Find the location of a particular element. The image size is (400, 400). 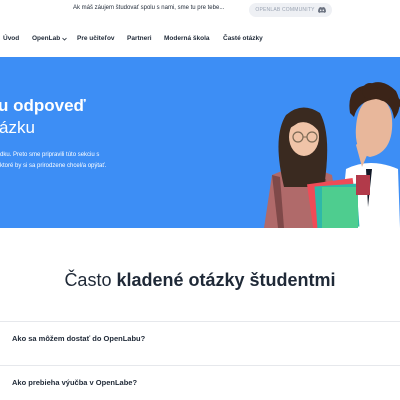

hero-description-line1: dku. Preto sme pripravili túto sekciu s is located at coordinates (50, 155).